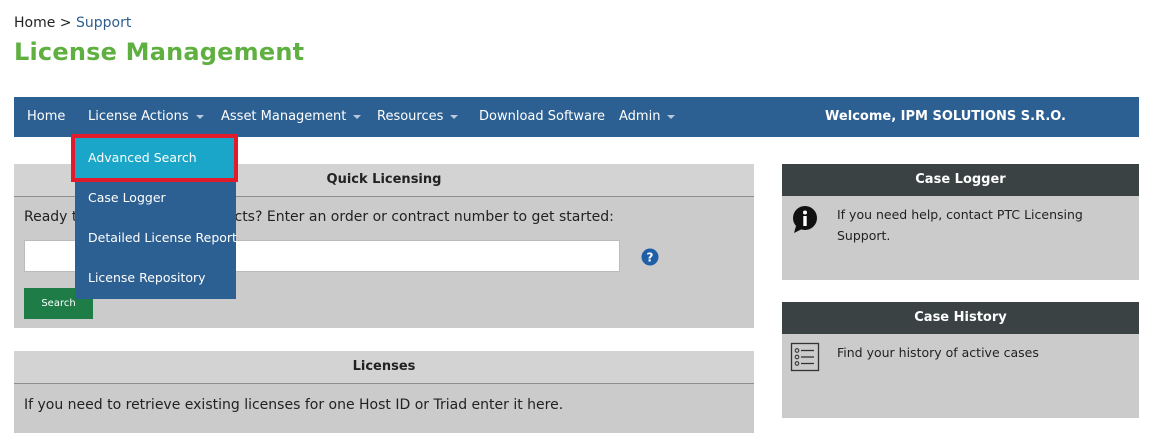 The image size is (1152, 433). I want to click on nav-home-label: Home, so click(46, 116).